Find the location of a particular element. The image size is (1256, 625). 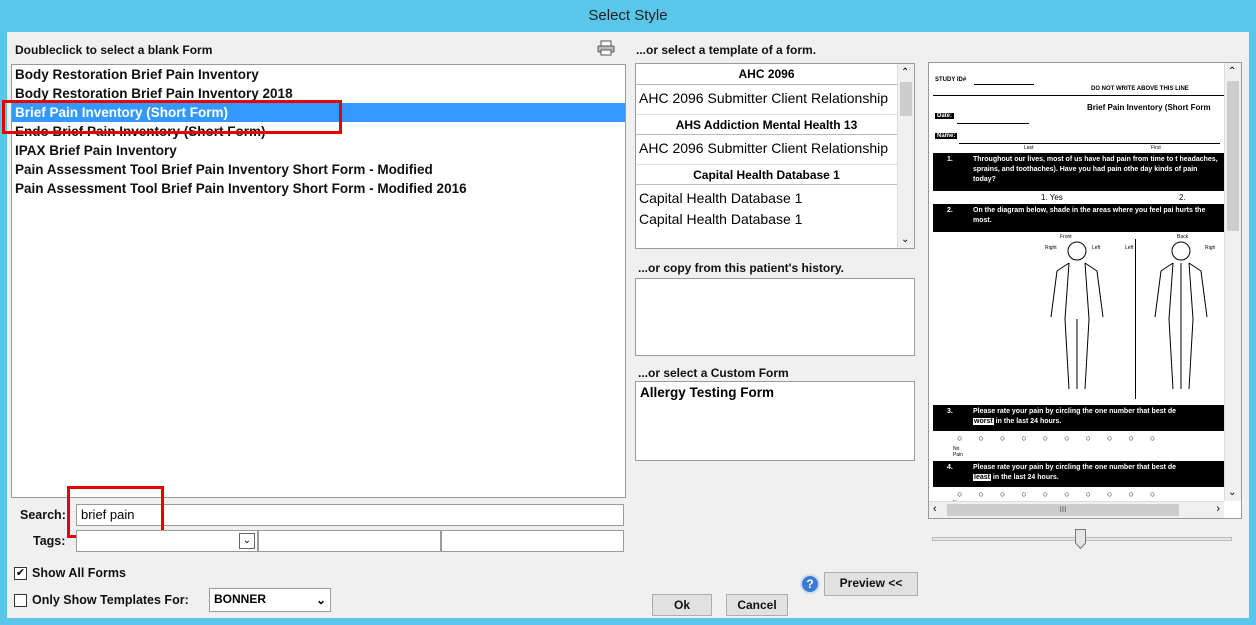

chevron-left-icon: ‹ is located at coordinates (935, 509).